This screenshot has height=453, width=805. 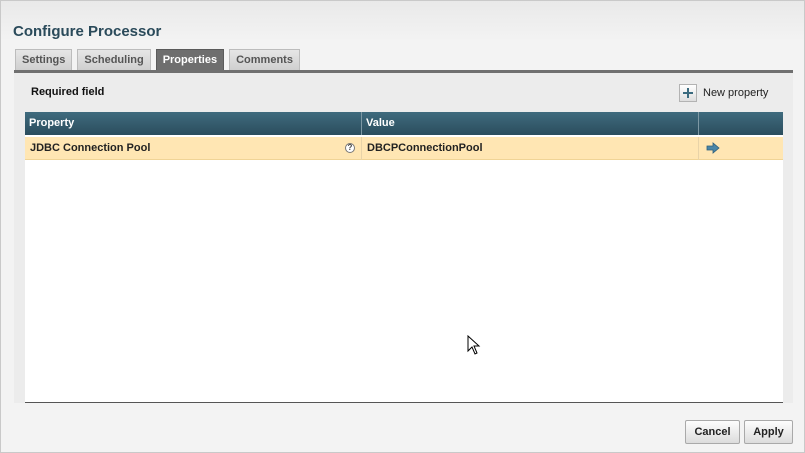 What do you see at coordinates (44, 59) in the screenshot?
I see `tab-settings: Settings` at bounding box center [44, 59].